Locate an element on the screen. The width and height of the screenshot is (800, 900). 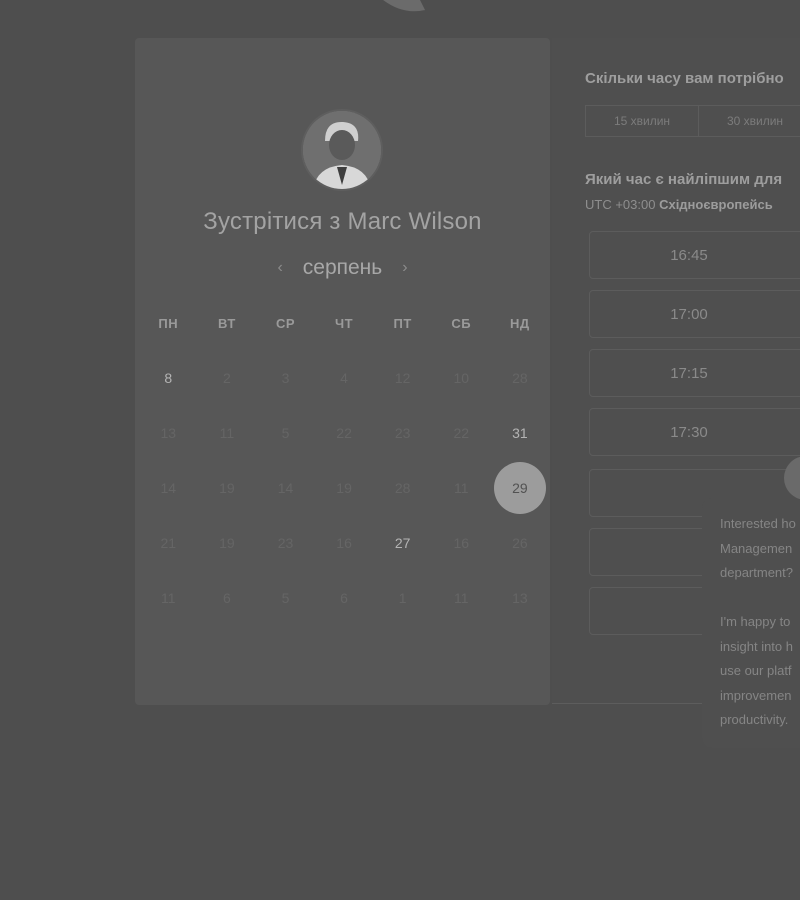
weekday-label: ЧТ is located at coordinates (344, 323).